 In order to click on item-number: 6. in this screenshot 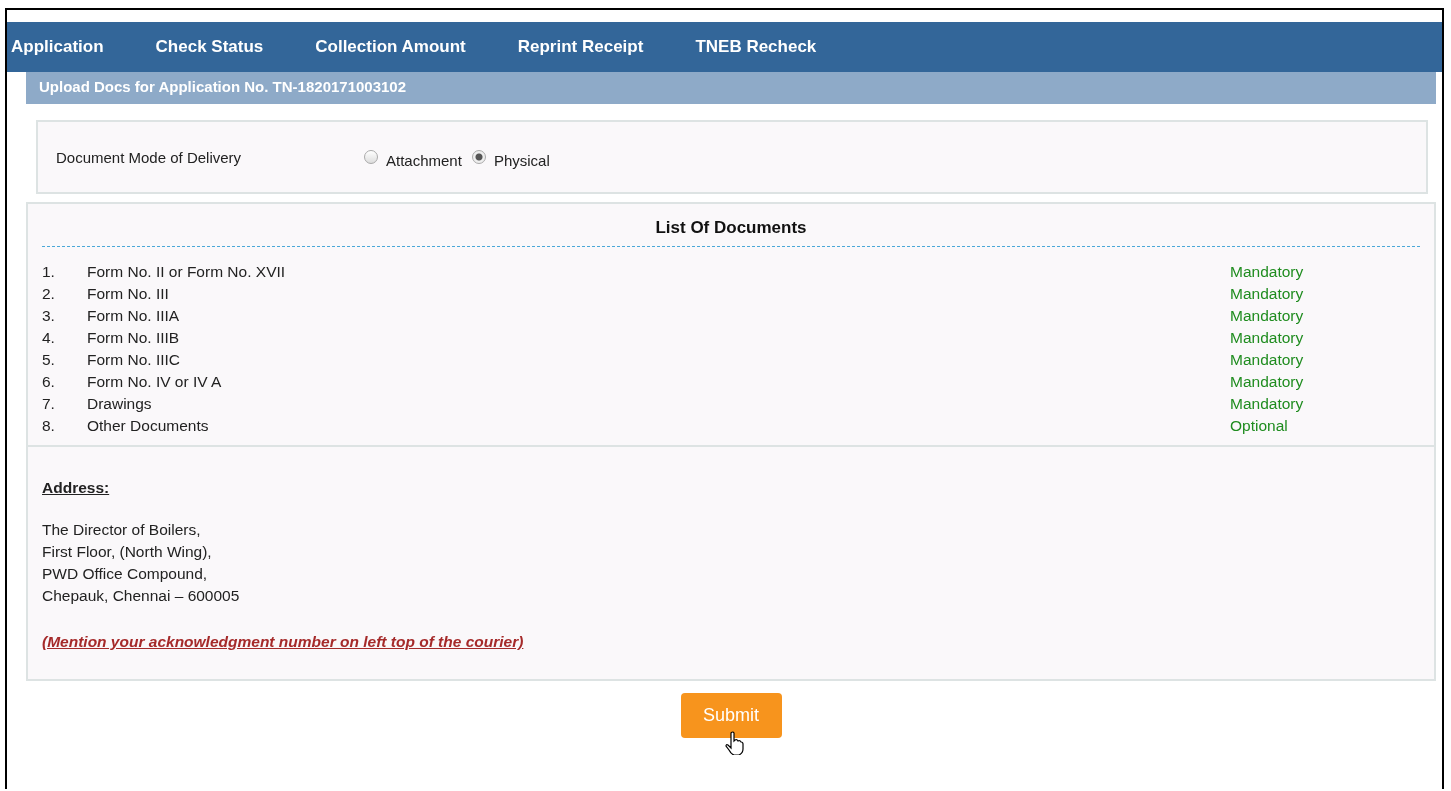, I will do `click(49, 382)`.